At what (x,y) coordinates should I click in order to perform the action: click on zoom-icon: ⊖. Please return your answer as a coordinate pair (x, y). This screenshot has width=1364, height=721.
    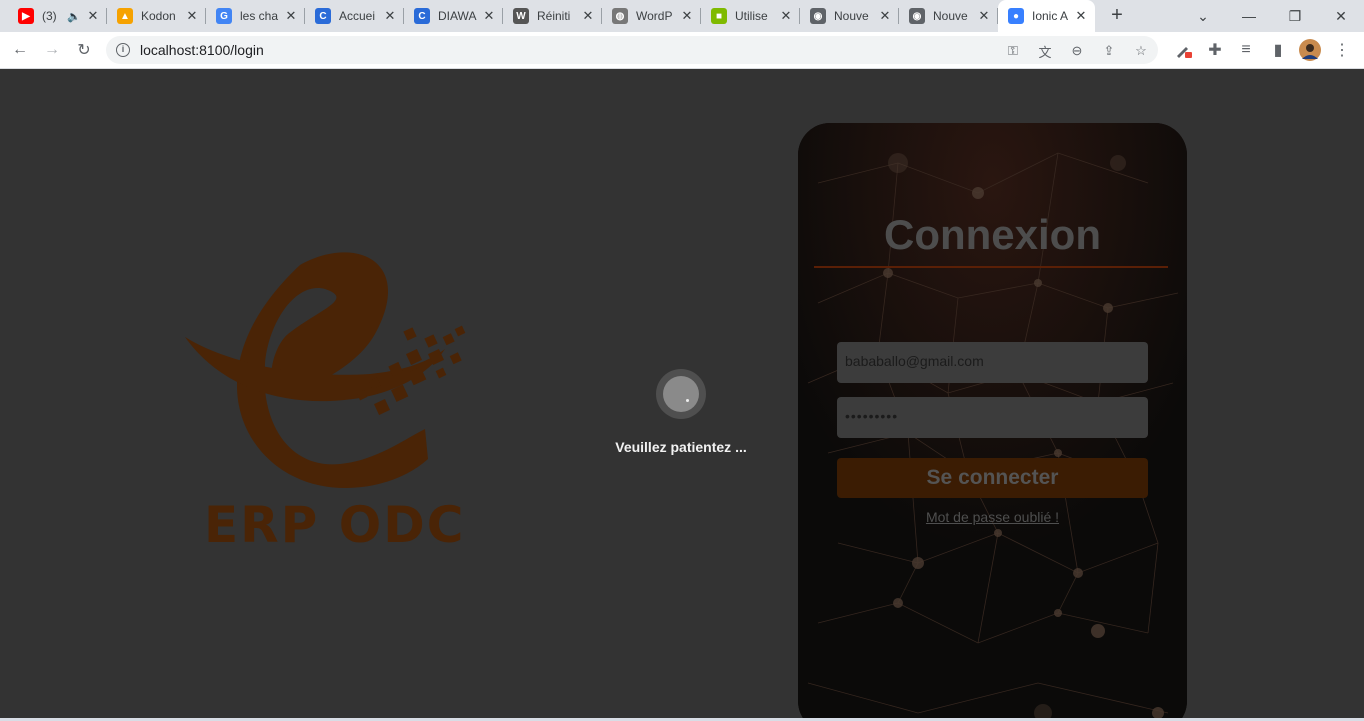
    Looking at the image, I should click on (1077, 51).